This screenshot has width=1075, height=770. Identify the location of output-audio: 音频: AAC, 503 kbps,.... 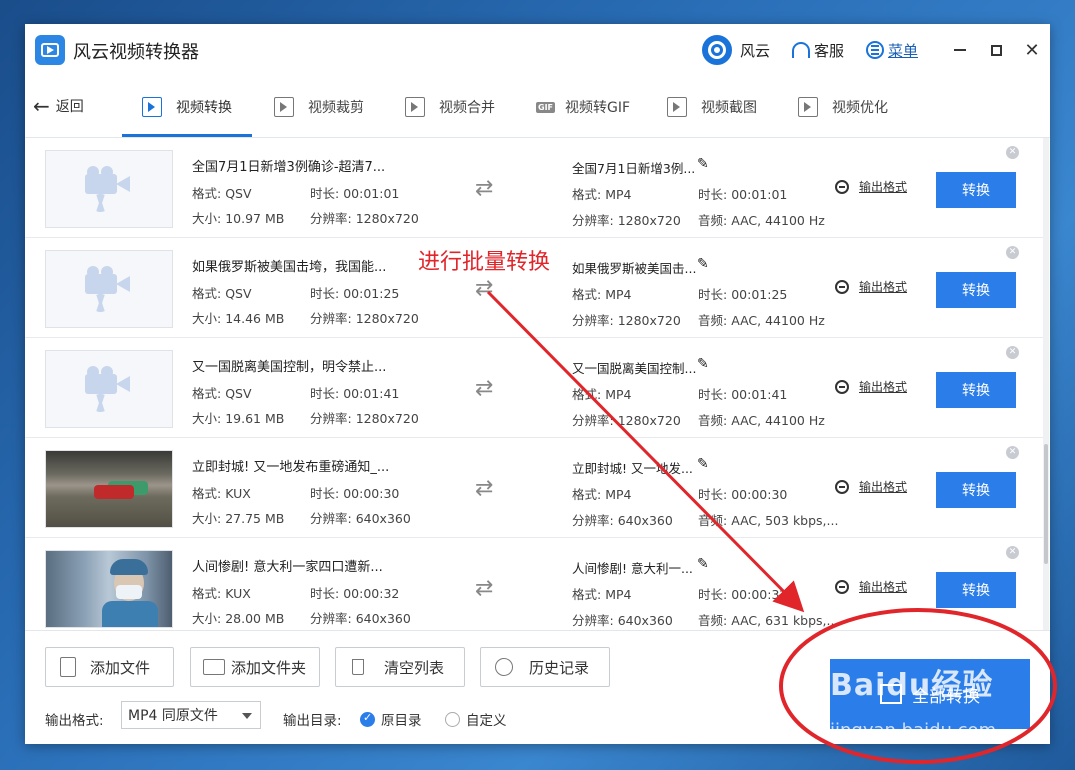
(768, 520).